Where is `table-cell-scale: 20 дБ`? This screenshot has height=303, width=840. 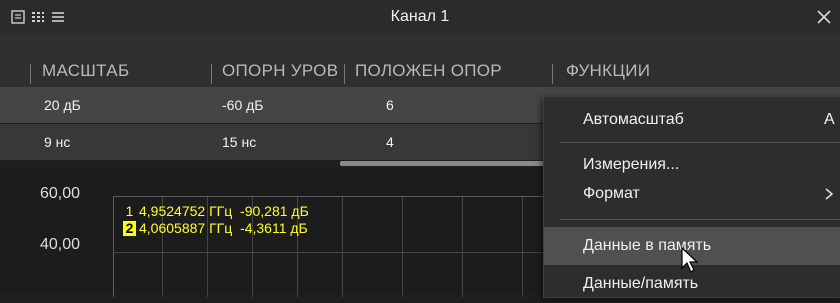 table-cell-scale: 20 дБ is located at coordinates (62, 105).